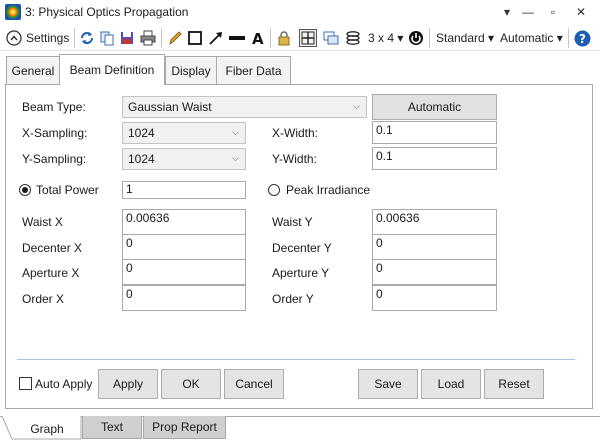  What do you see at coordinates (128, 384) in the screenshot?
I see `apply-button: Apply` at bounding box center [128, 384].